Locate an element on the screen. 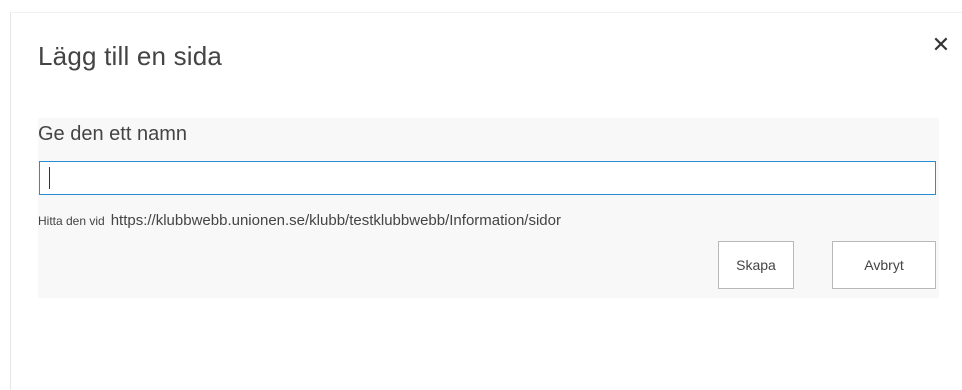 This screenshot has width=962, height=390. url-prefix-label: Hitta den vid is located at coordinates (71, 221).